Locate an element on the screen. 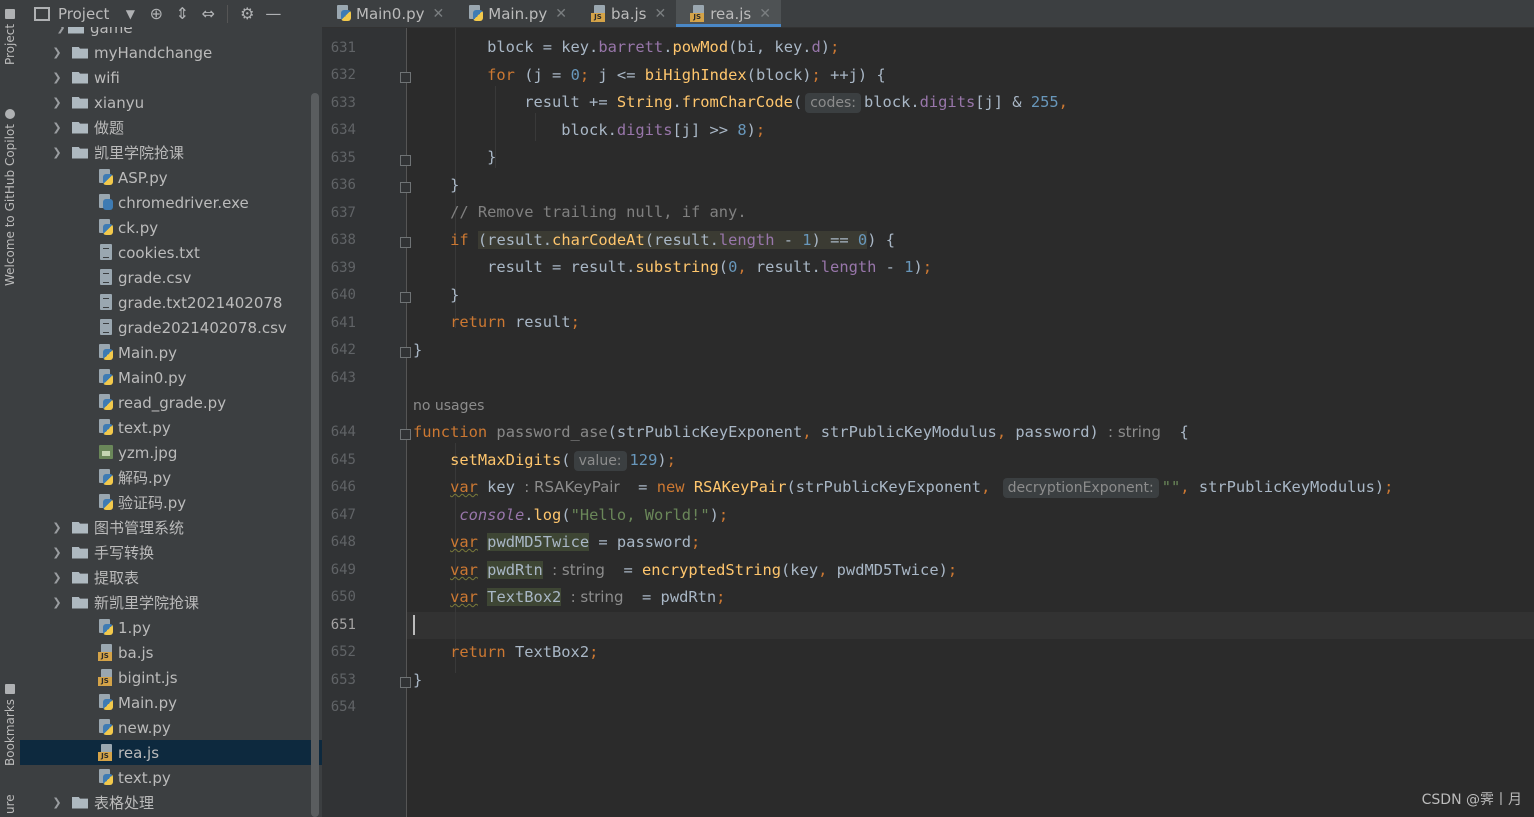  project-title: Project is located at coordinates (83, 14).